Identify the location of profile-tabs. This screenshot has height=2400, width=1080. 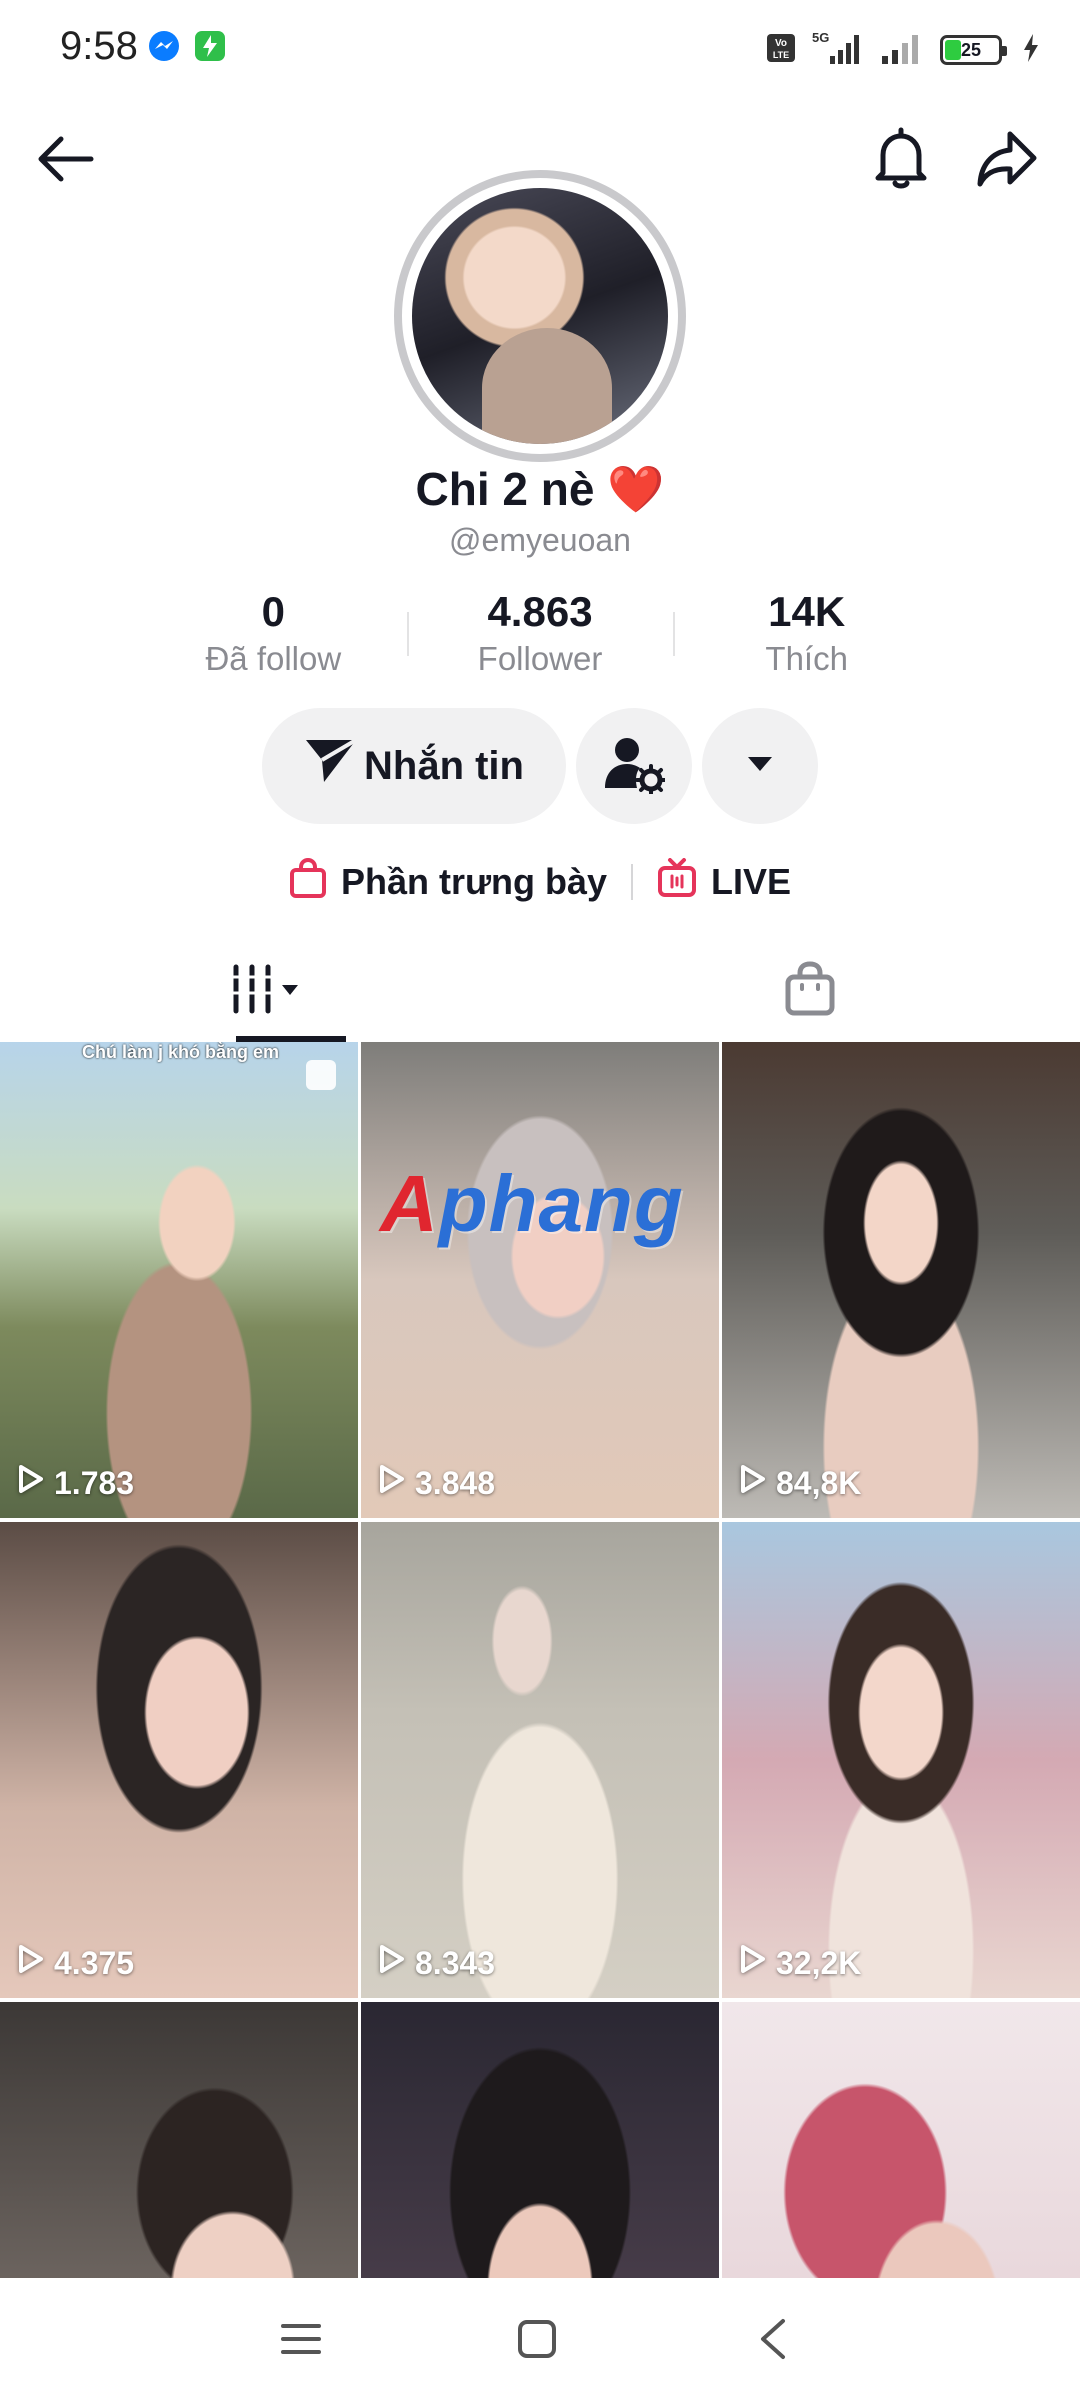
(540, 991).